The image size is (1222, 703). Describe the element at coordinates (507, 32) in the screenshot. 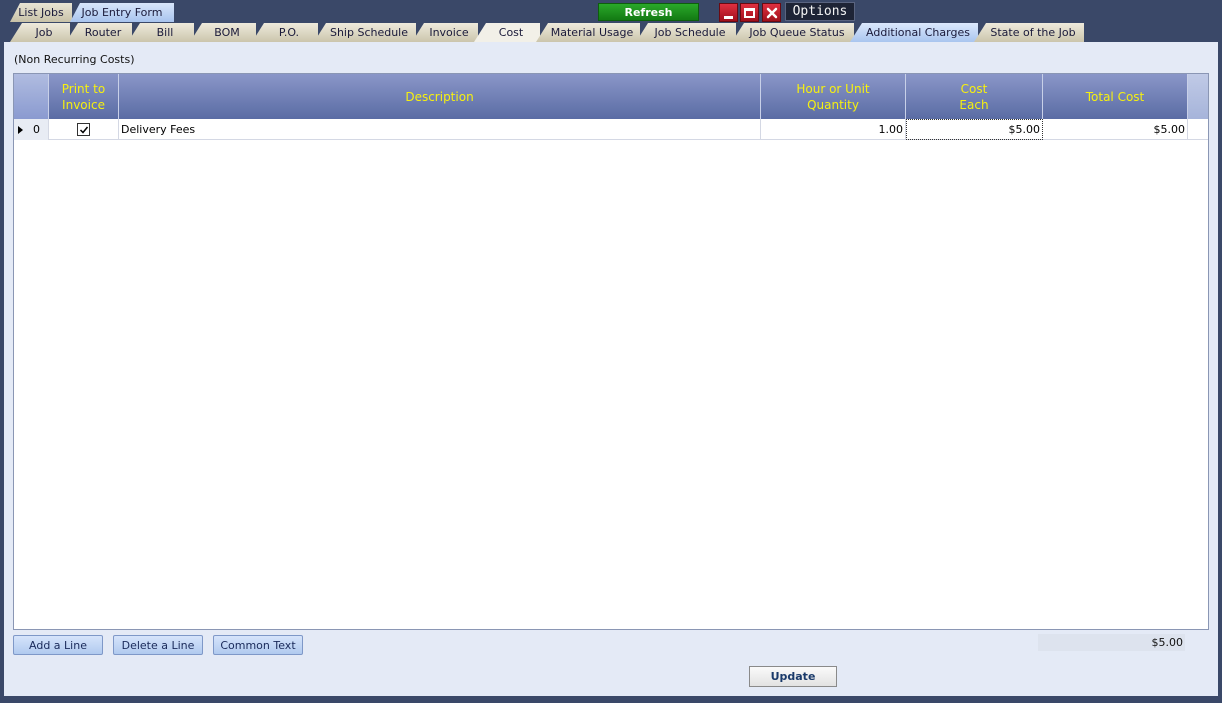

I see `tab-cost: Cost` at that location.